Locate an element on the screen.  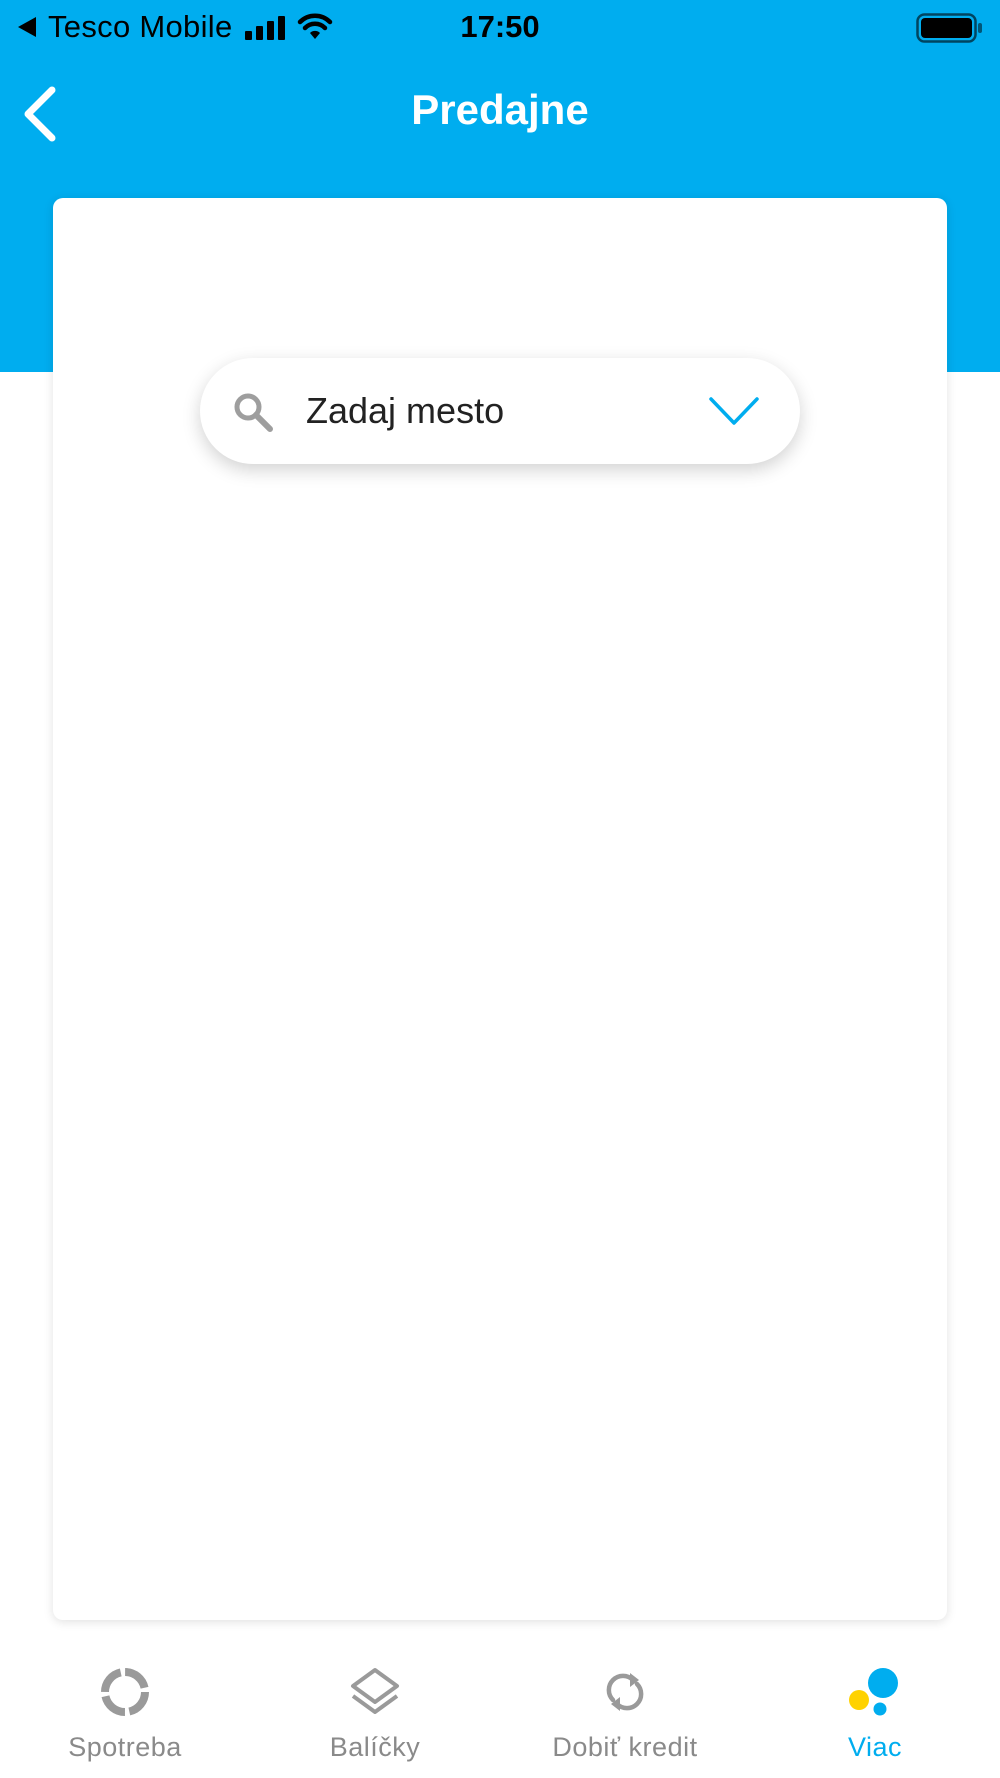
more-dots-icon is located at coordinates (873, 1692).